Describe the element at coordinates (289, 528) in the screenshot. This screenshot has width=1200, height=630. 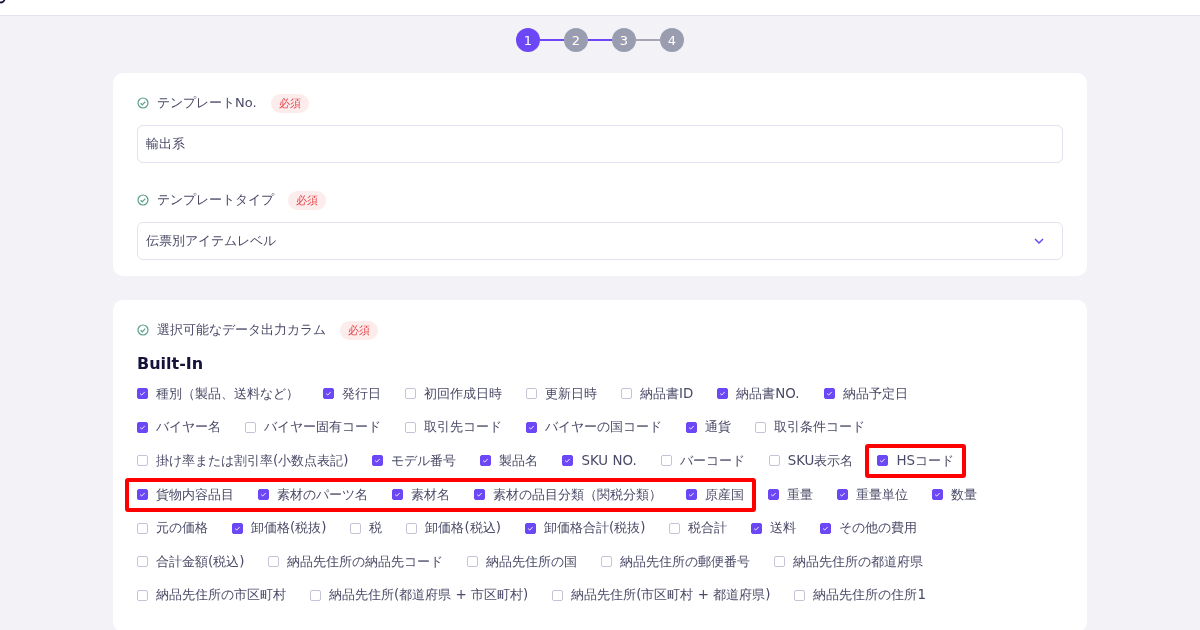
I see `checkbox-label: 卸価格(税抜)` at that location.